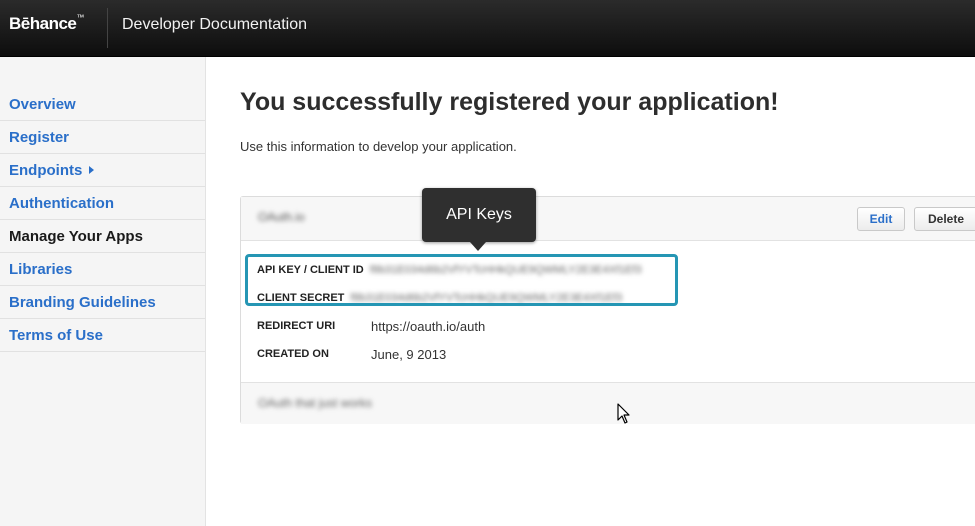 Image resolution: width=975 pixels, height=526 pixels. Describe the element at coordinates (281, 217) in the screenshot. I see `app-name: OAuth.io` at that location.